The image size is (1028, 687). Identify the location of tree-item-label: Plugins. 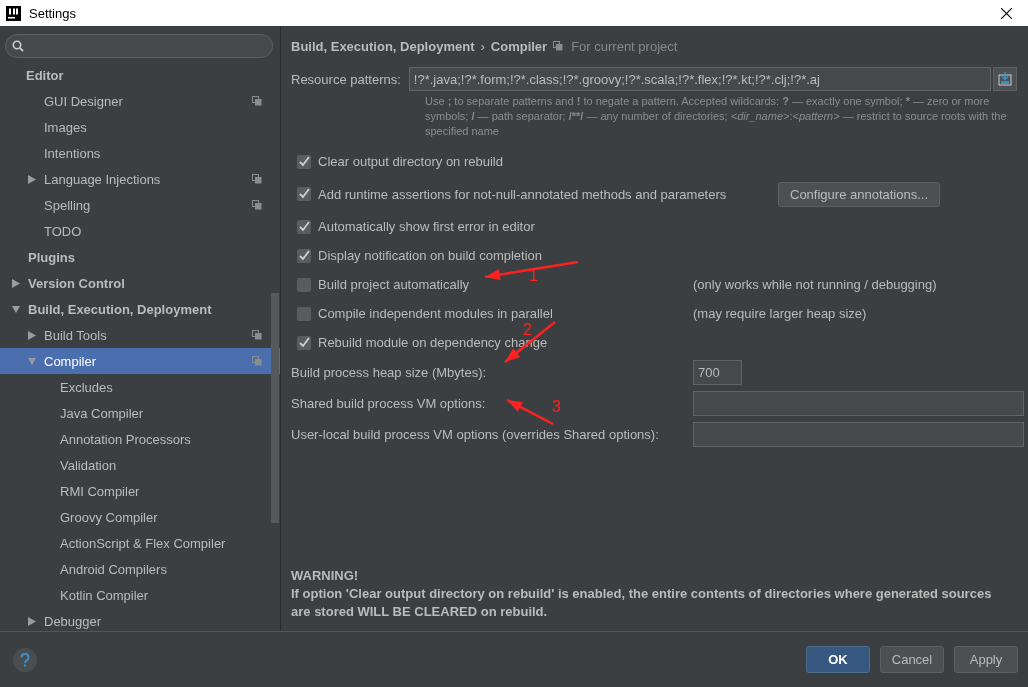
(52, 257).